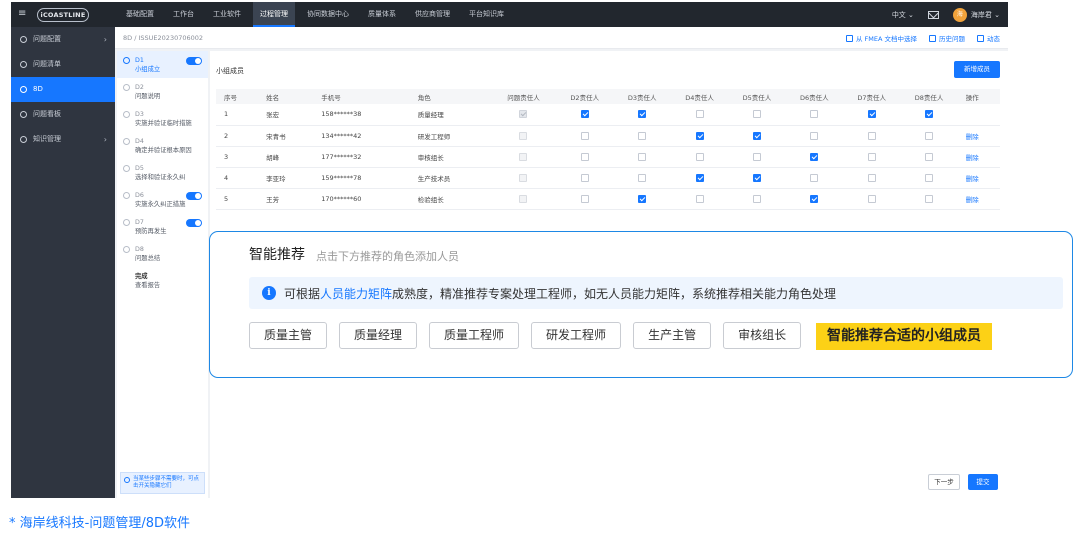  What do you see at coordinates (356, 294) in the screenshot?
I see `capability-matrix-link: 人员能力矩阵` at bounding box center [356, 294].